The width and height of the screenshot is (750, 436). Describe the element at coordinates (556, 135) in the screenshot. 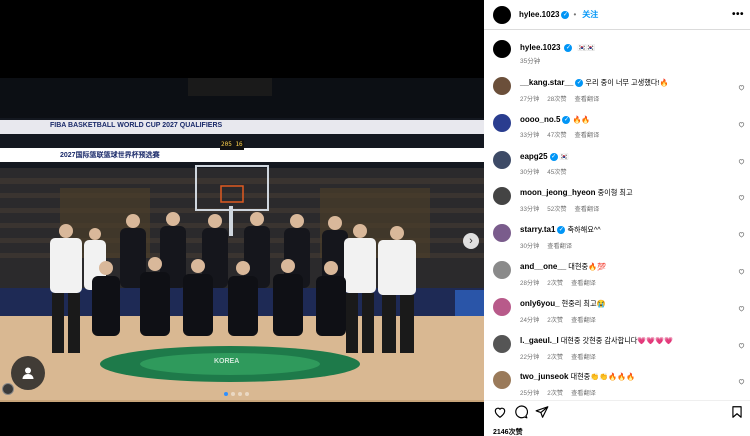

I see `comment-likes: 47次赞` at that location.